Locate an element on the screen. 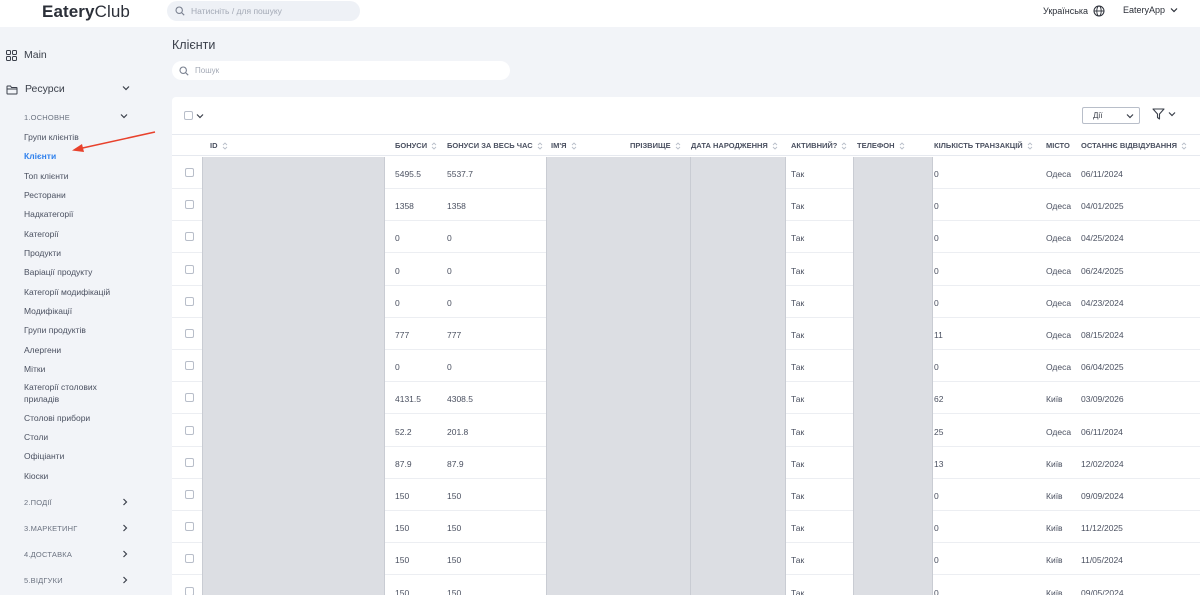 This screenshot has height=595, width=1200. actions-select-value: Дії is located at coordinates (1098, 115).